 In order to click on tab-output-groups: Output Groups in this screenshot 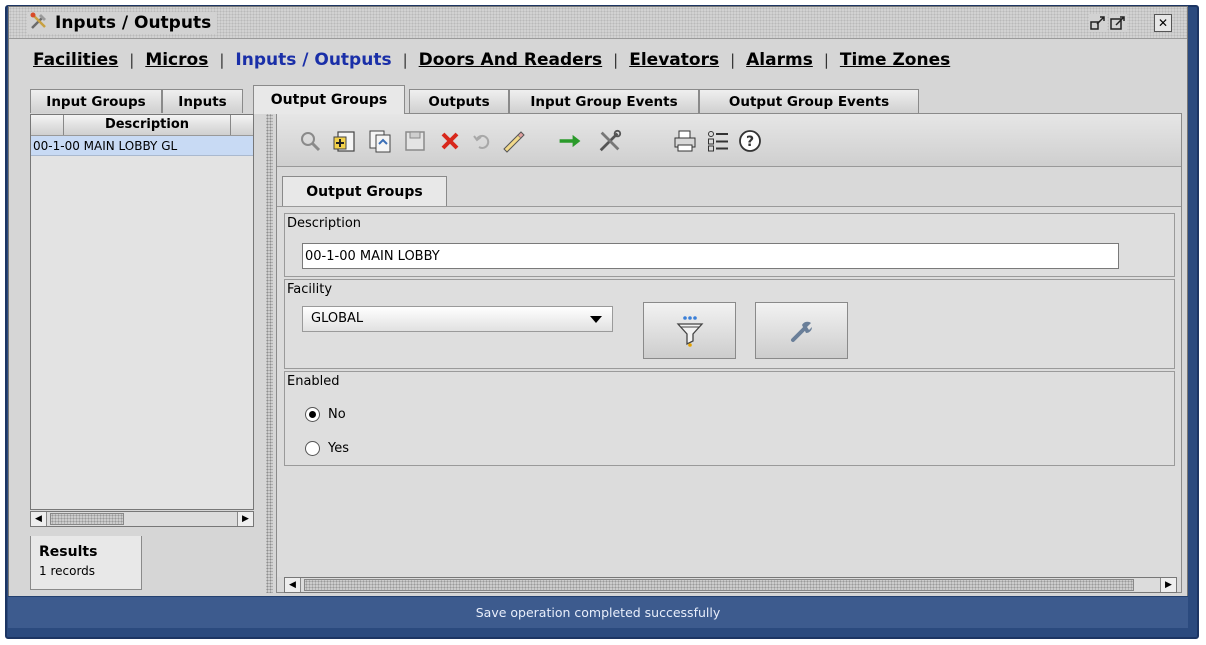, I will do `click(329, 99)`.